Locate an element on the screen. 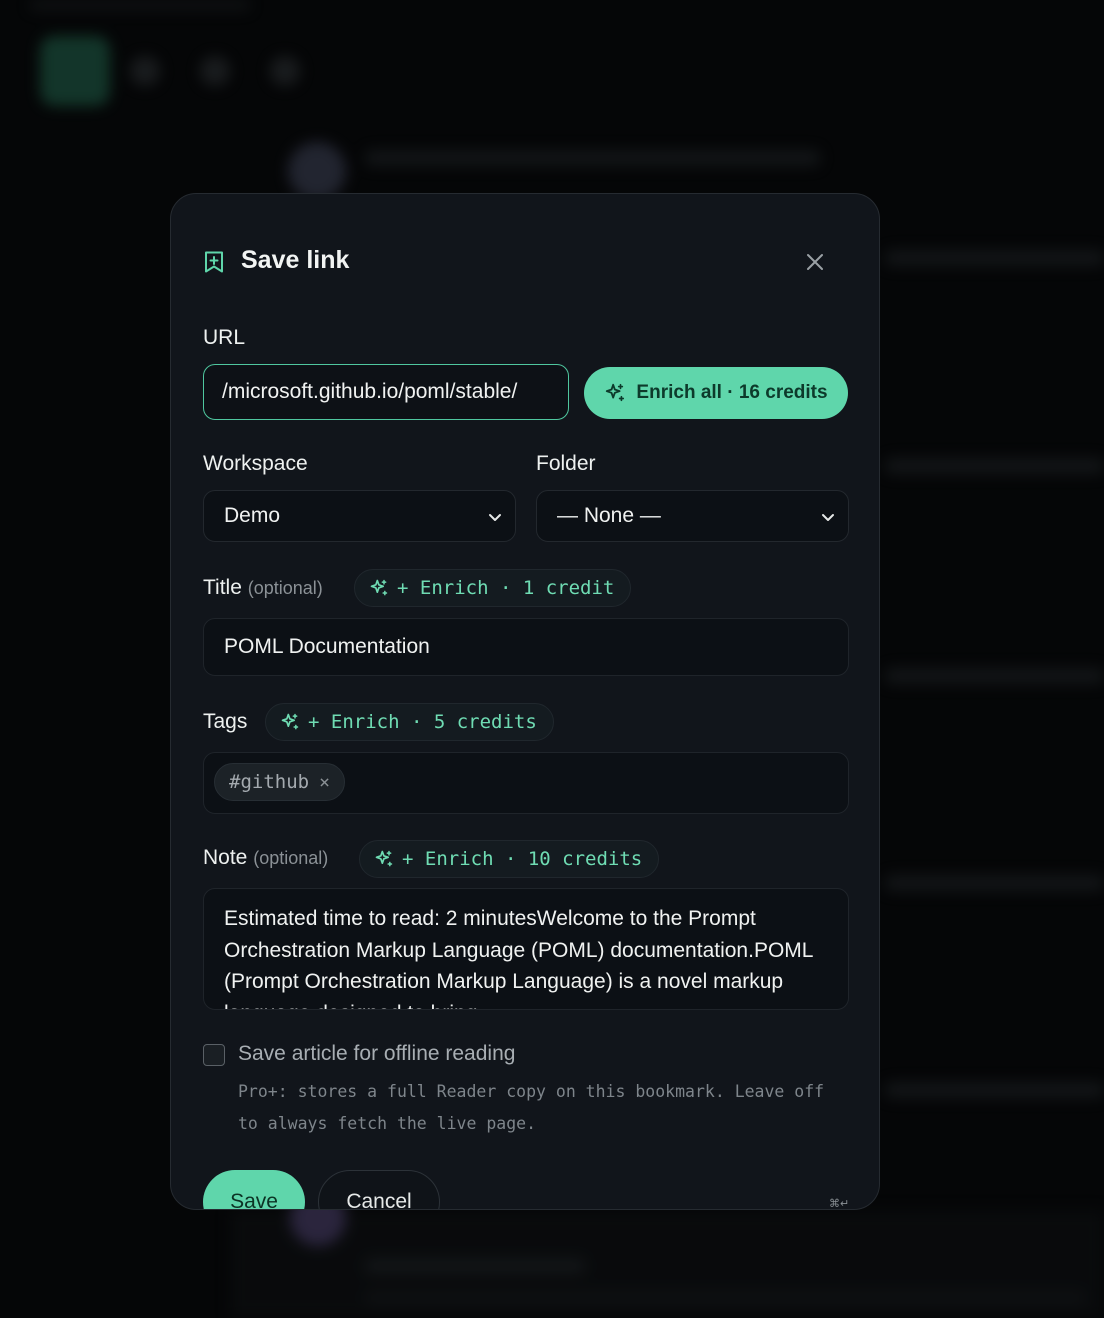 The height and width of the screenshot is (1318, 1104). dialog-title: Save link is located at coordinates (295, 260).